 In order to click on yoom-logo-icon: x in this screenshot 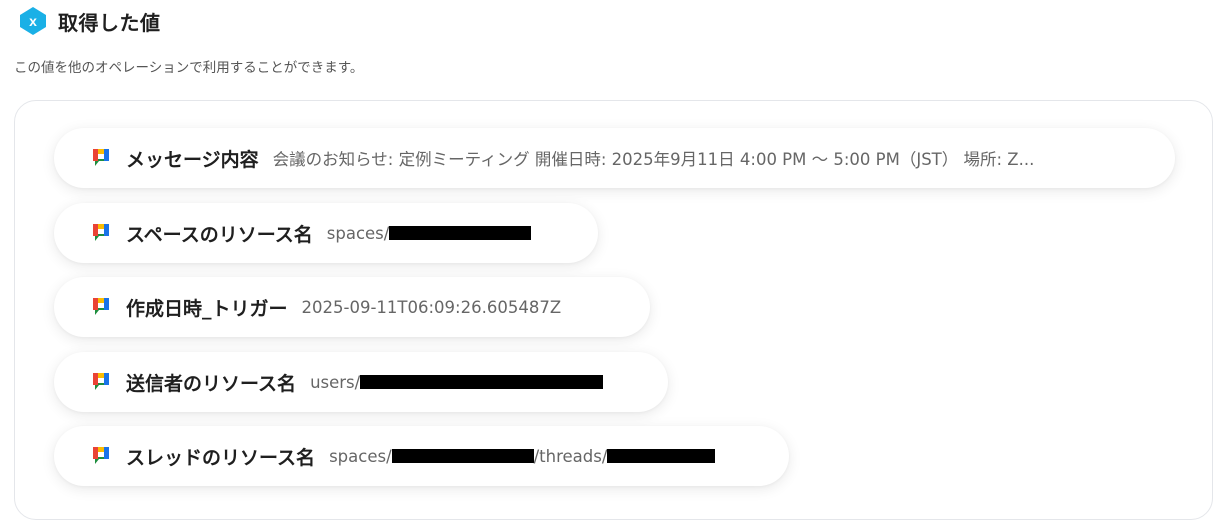, I will do `click(33, 21)`.